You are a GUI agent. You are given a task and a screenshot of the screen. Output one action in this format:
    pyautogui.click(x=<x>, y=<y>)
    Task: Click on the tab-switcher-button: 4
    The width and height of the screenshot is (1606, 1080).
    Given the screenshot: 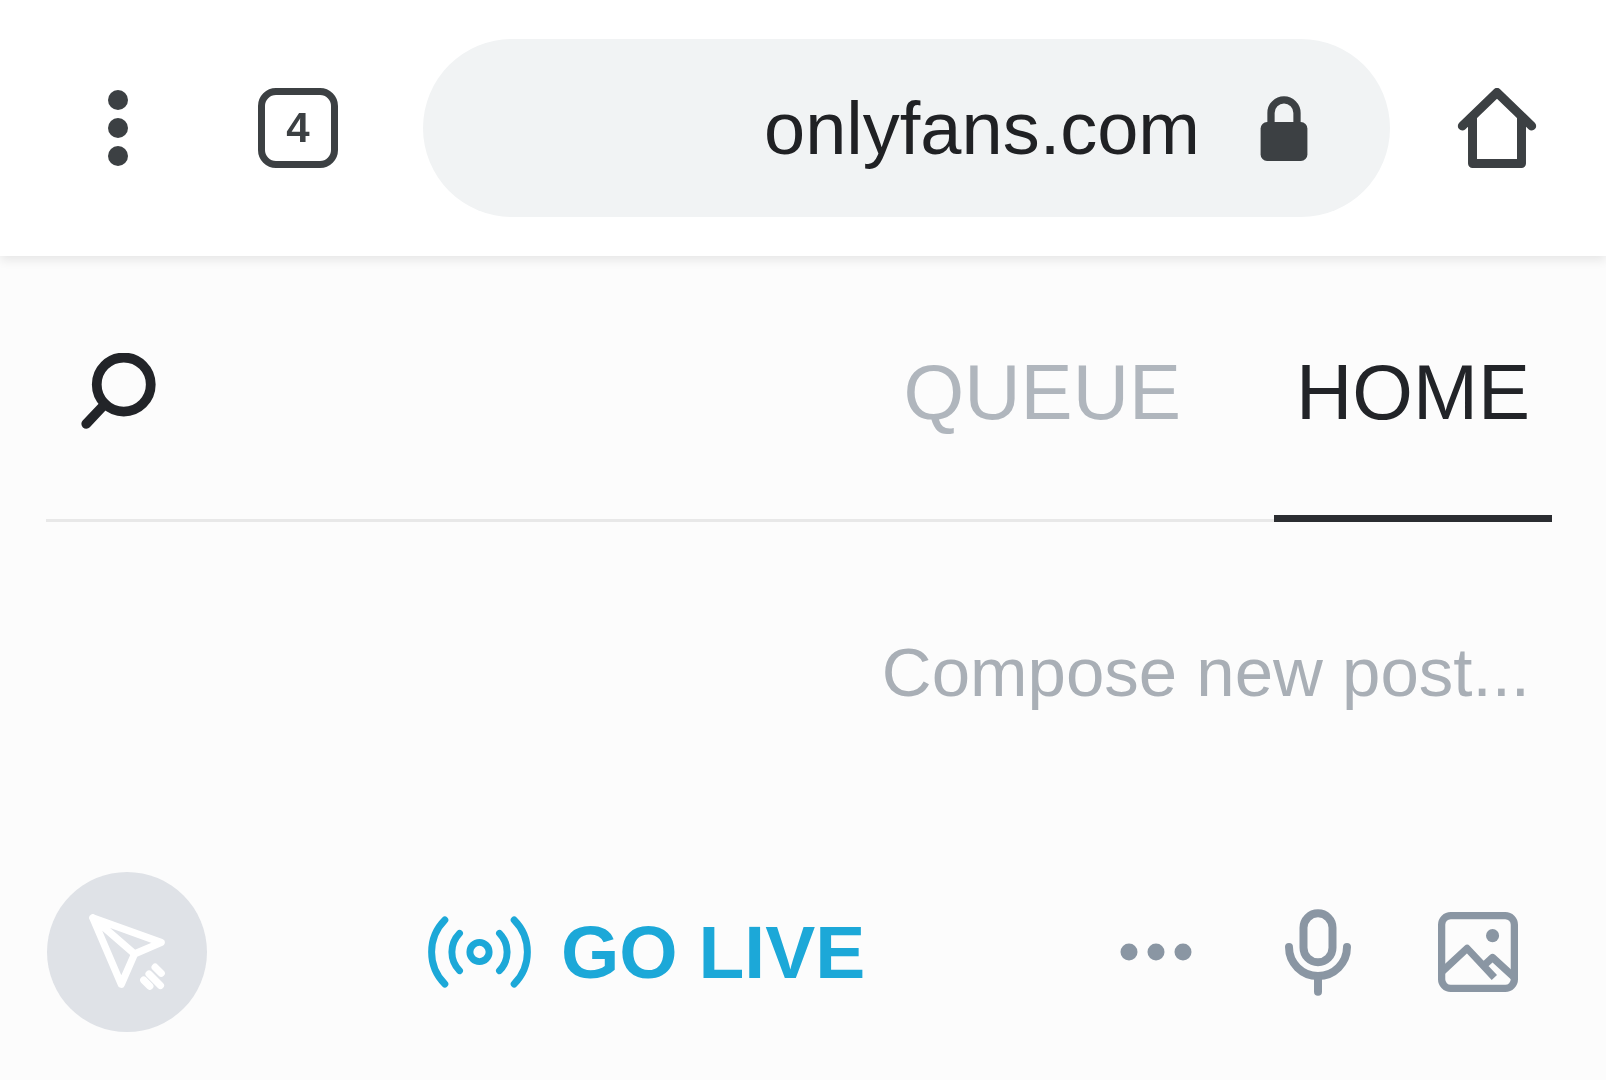 What is the action you would take?
    pyautogui.click(x=298, y=128)
    